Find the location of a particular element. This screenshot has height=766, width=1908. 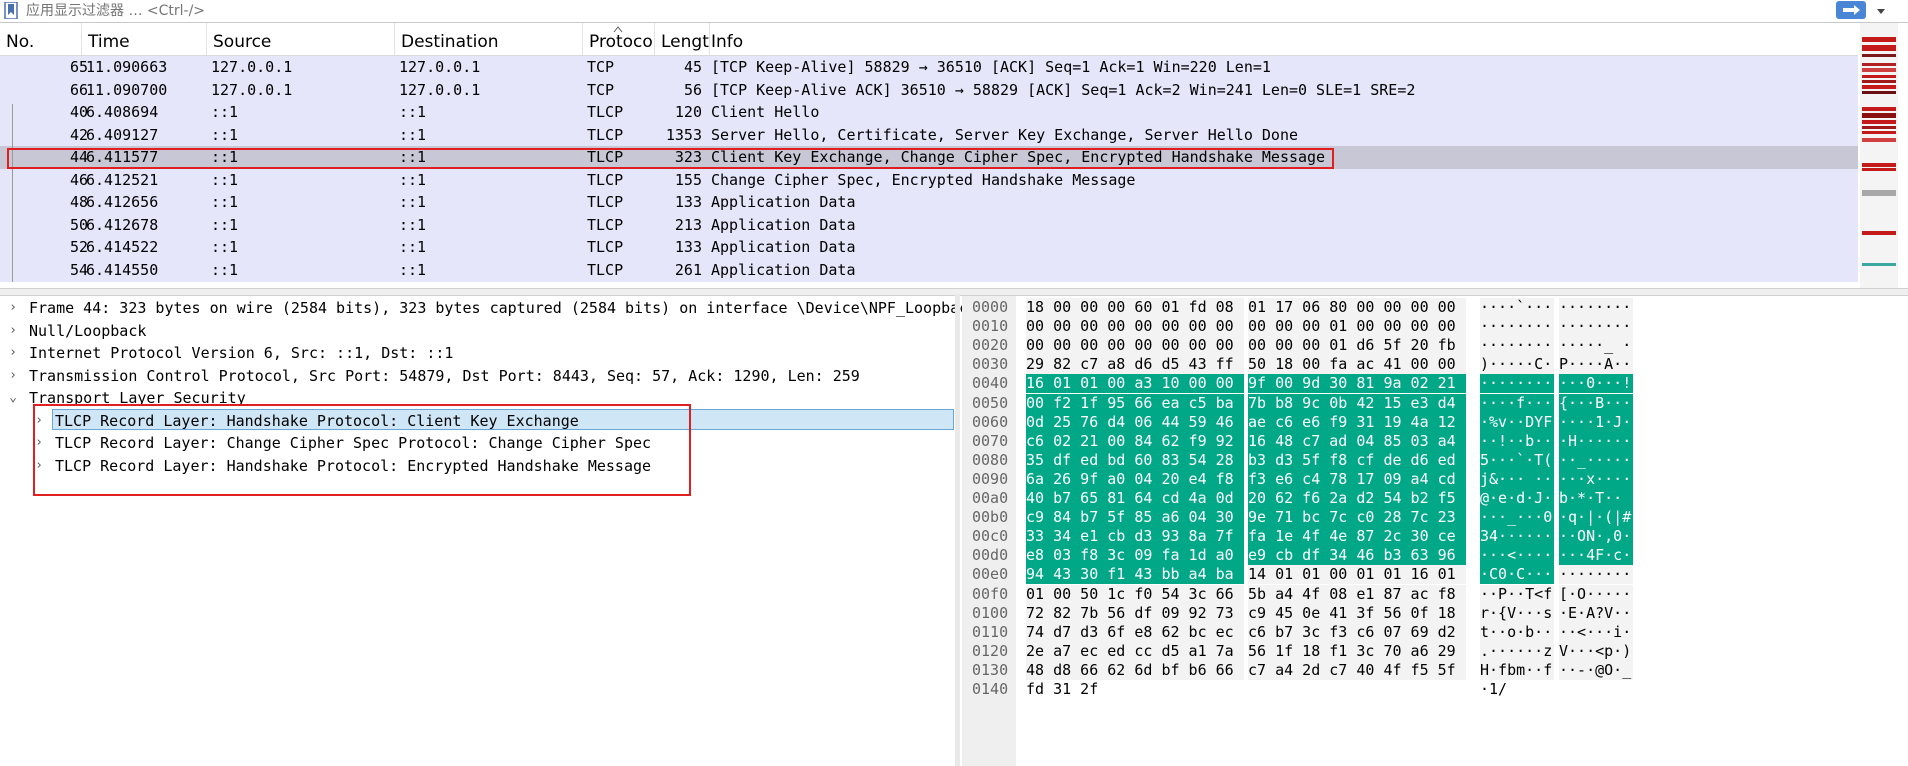

hex-a1: ·1/ is located at coordinates (1517, 689).